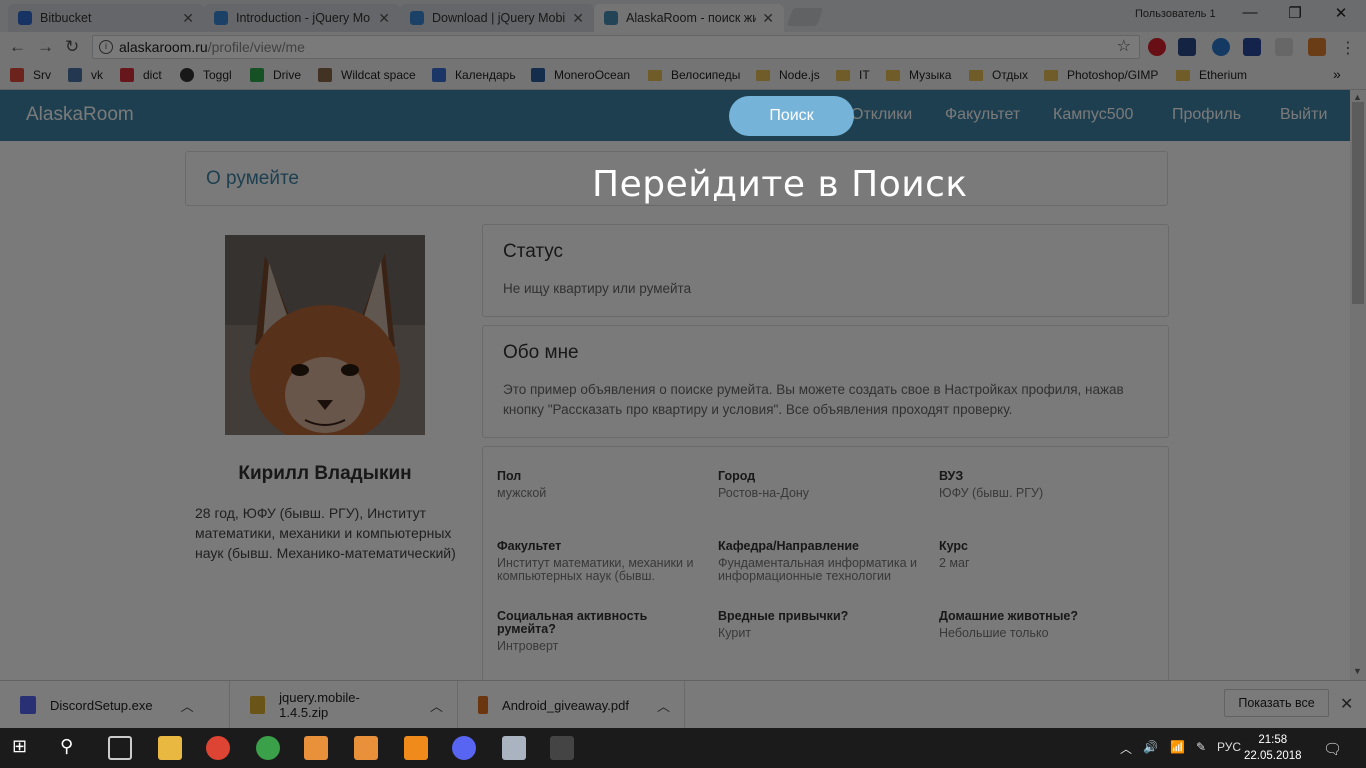  Describe the element at coordinates (45, 47) in the screenshot. I see `forward-icon: →` at that location.